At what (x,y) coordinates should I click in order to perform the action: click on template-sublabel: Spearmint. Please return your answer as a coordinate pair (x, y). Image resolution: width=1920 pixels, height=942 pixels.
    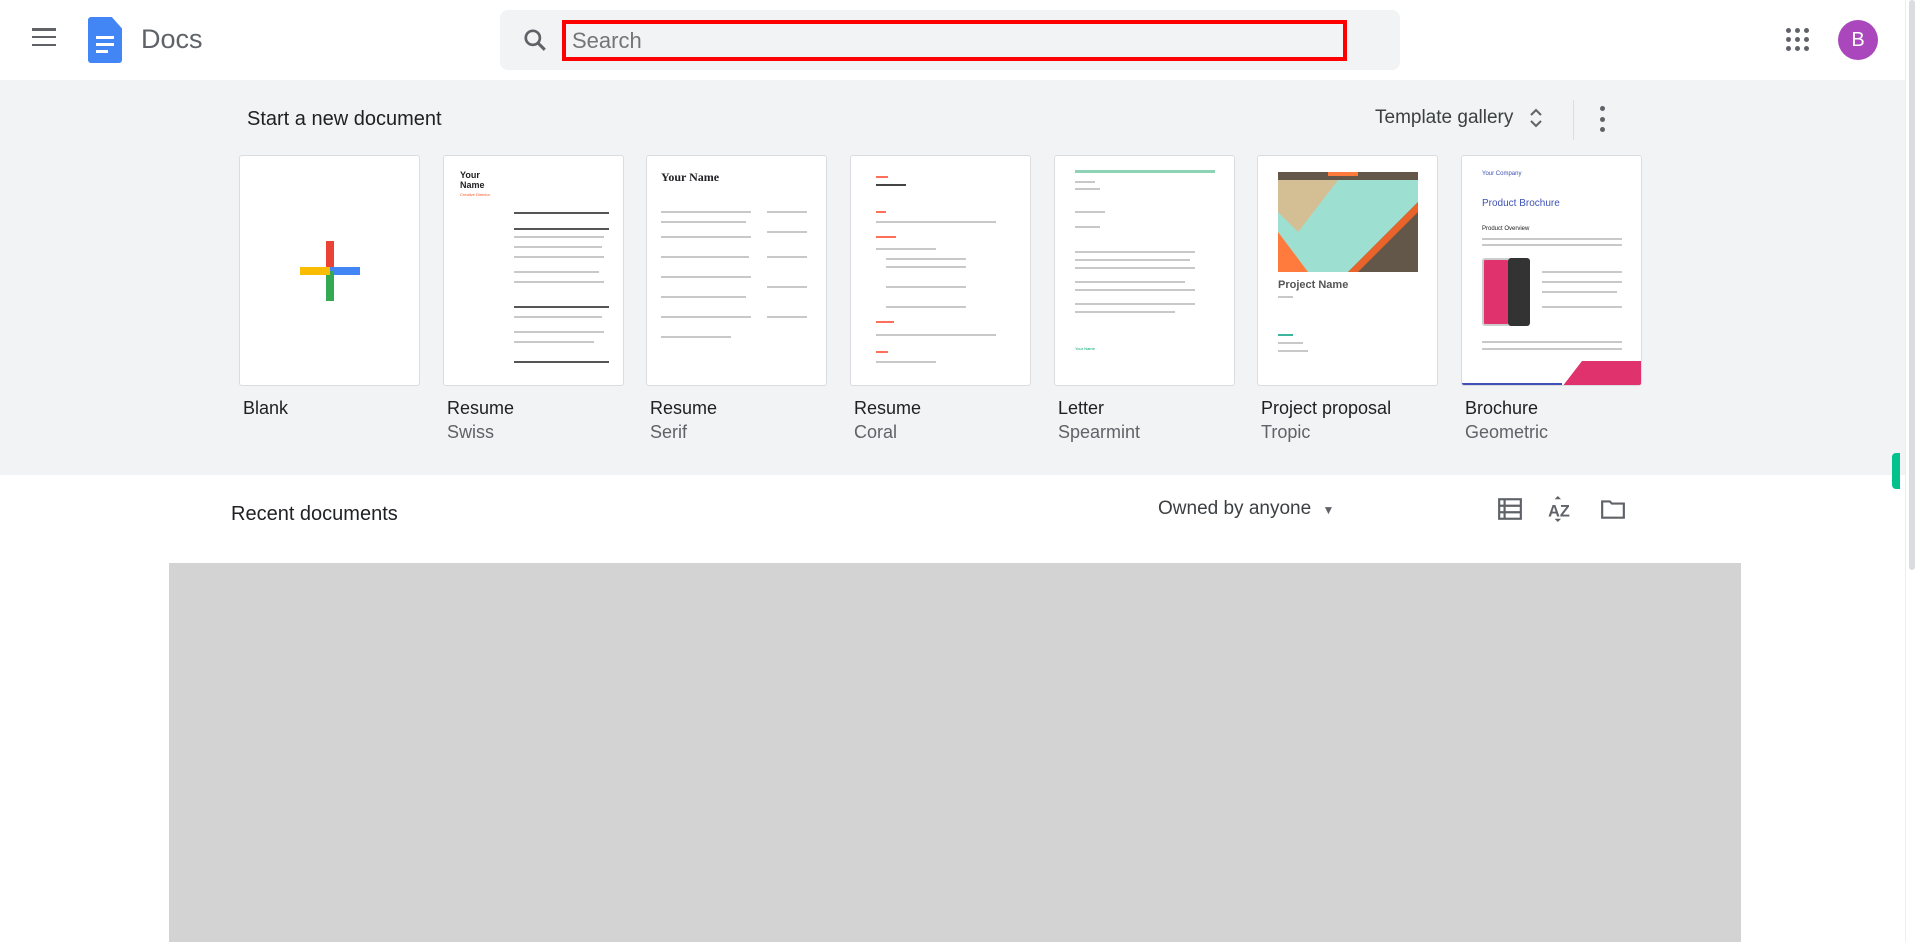
    Looking at the image, I should click on (1099, 432).